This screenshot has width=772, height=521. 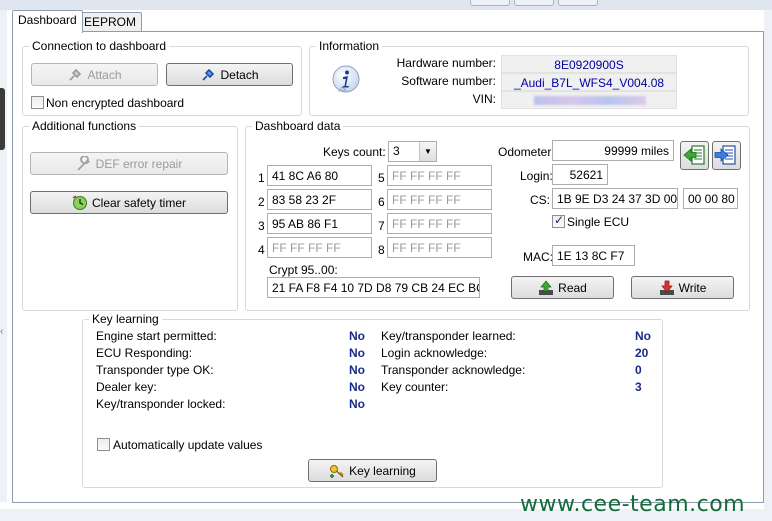 What do you see at coordinates (139, 163) in the screenshot?
I see `def-error-repair-label: DEF error repair` at bounding box center [139, 163].